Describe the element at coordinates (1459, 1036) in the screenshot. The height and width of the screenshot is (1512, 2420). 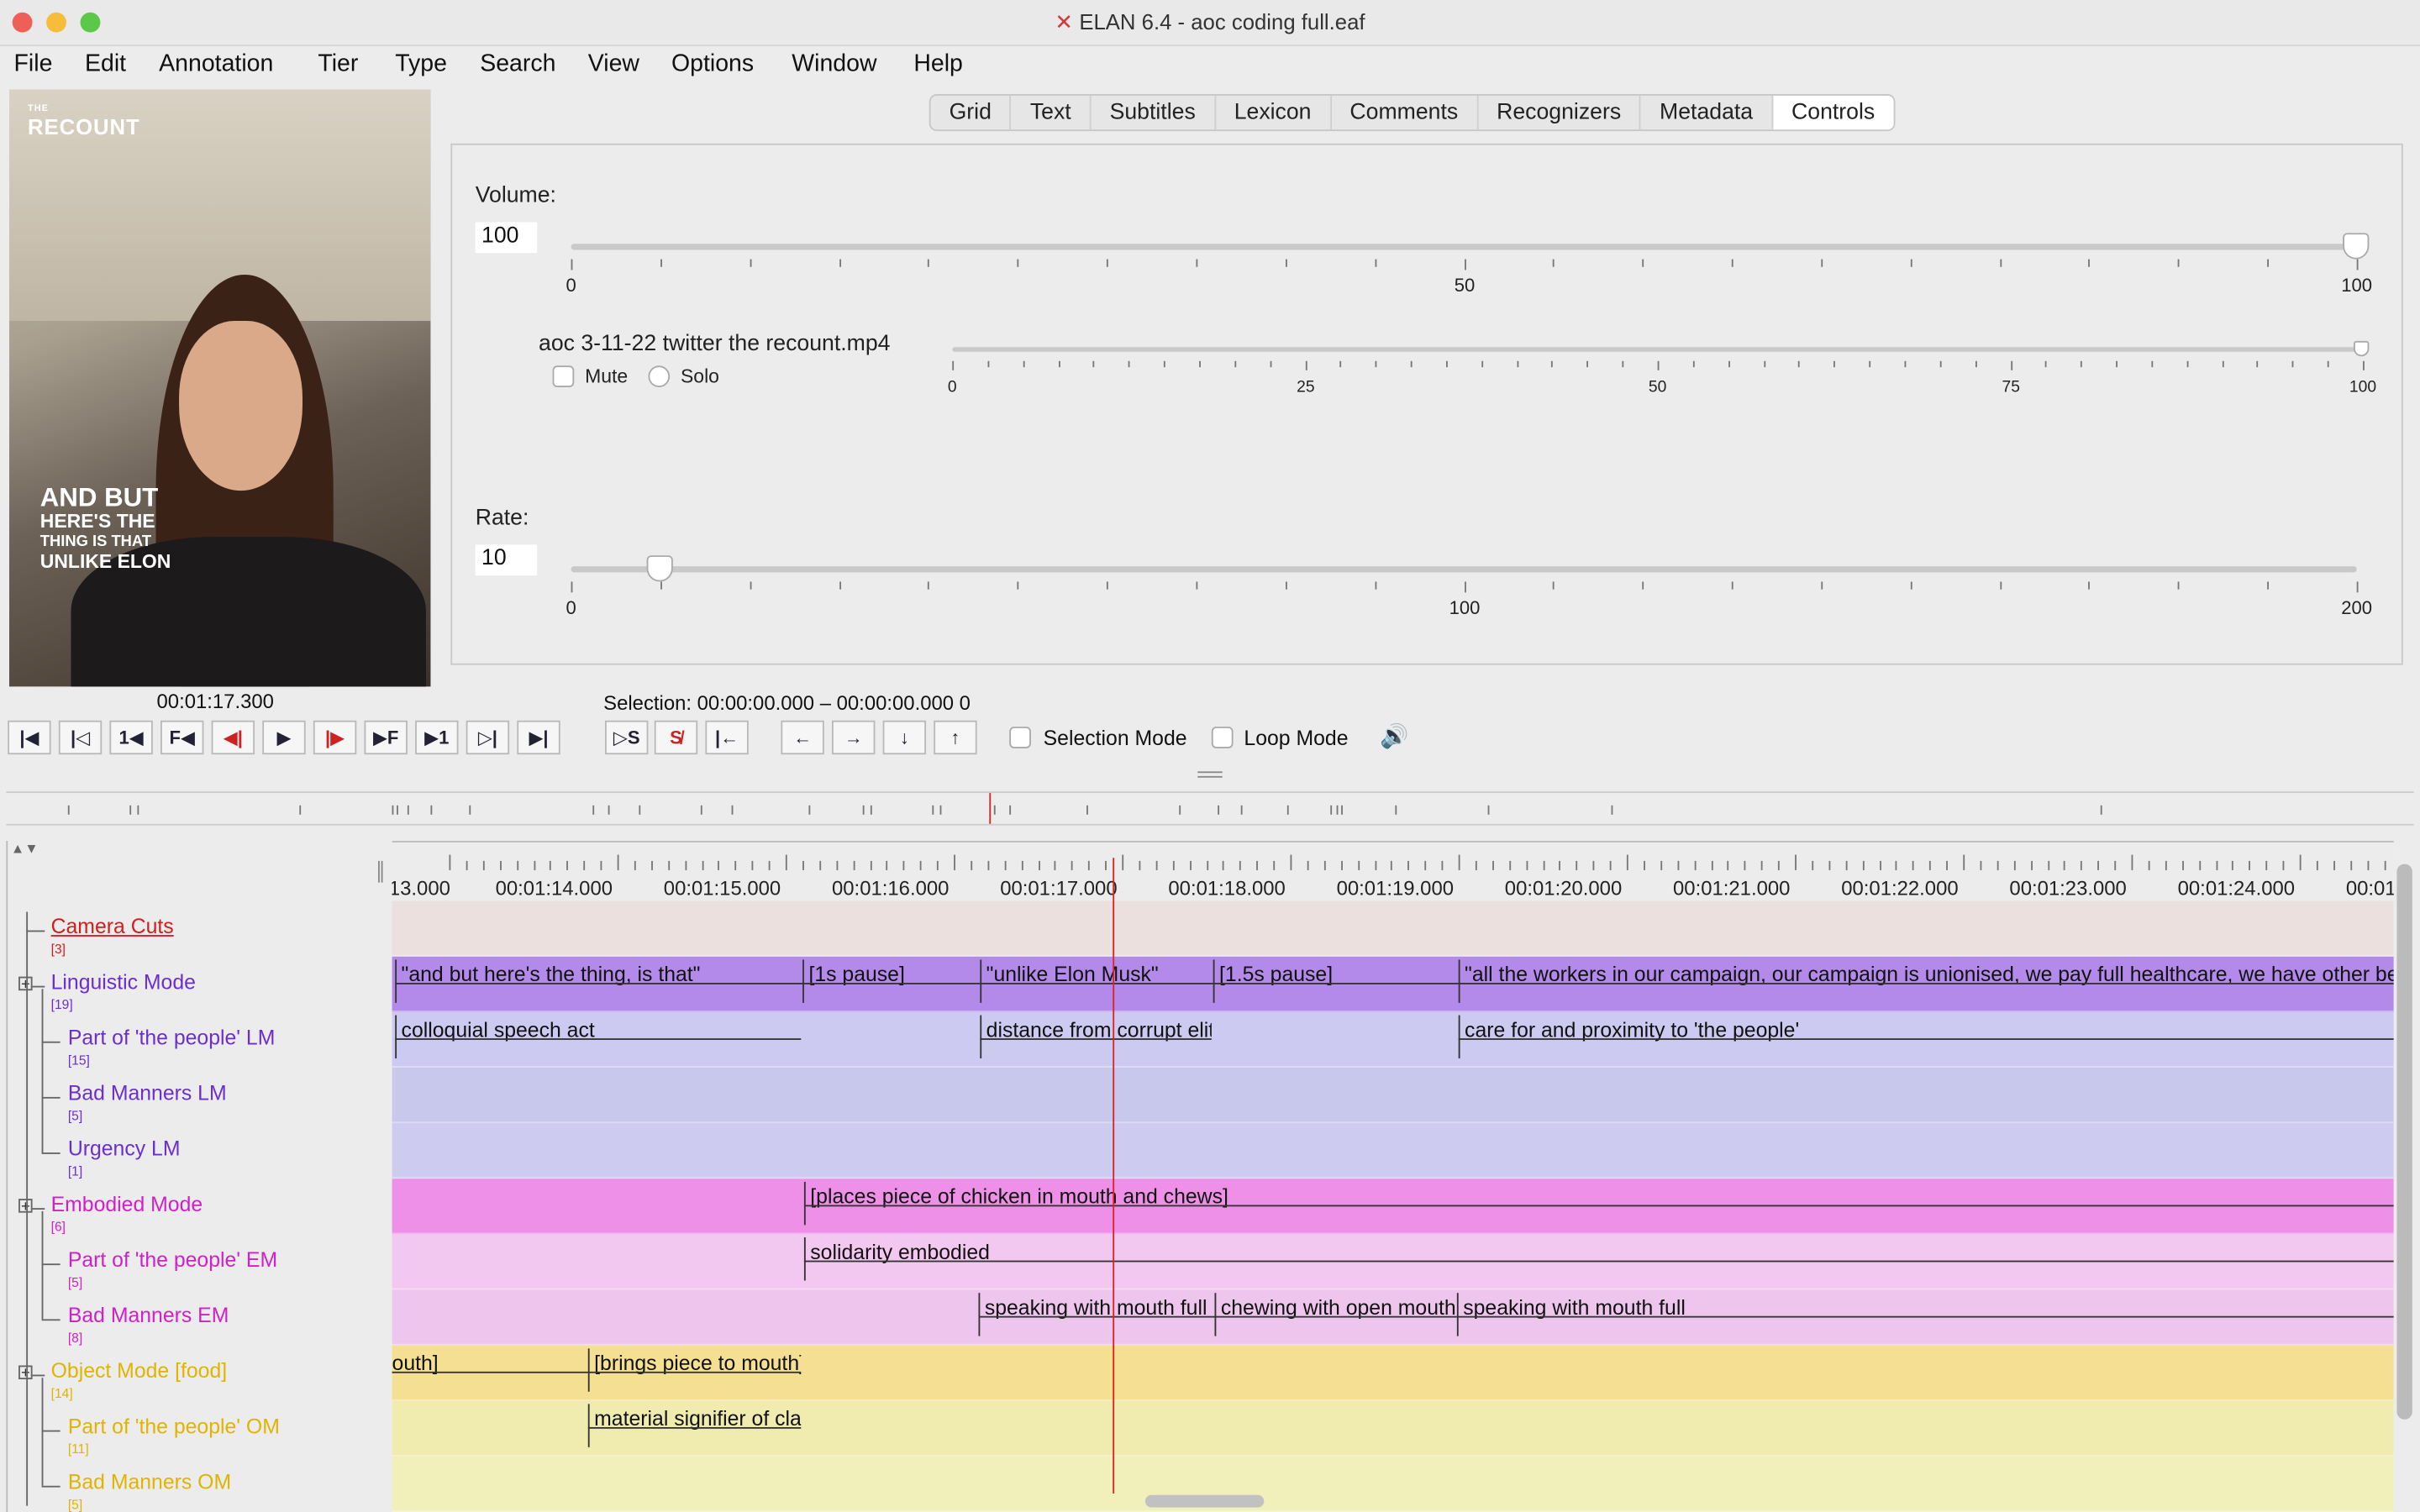
I see `annotation-boundary` at that location.